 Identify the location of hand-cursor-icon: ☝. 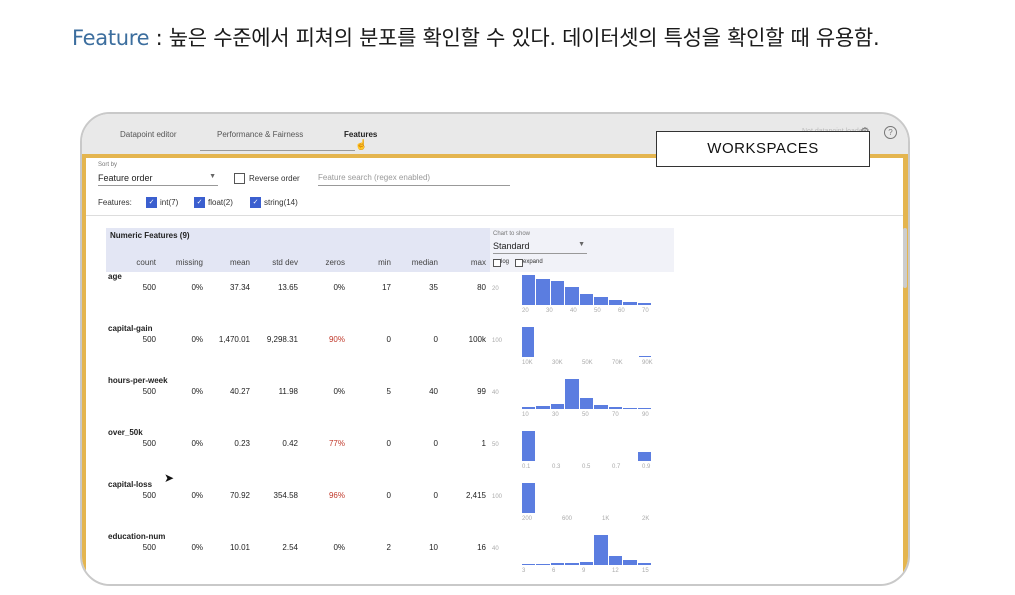
(361, 145).